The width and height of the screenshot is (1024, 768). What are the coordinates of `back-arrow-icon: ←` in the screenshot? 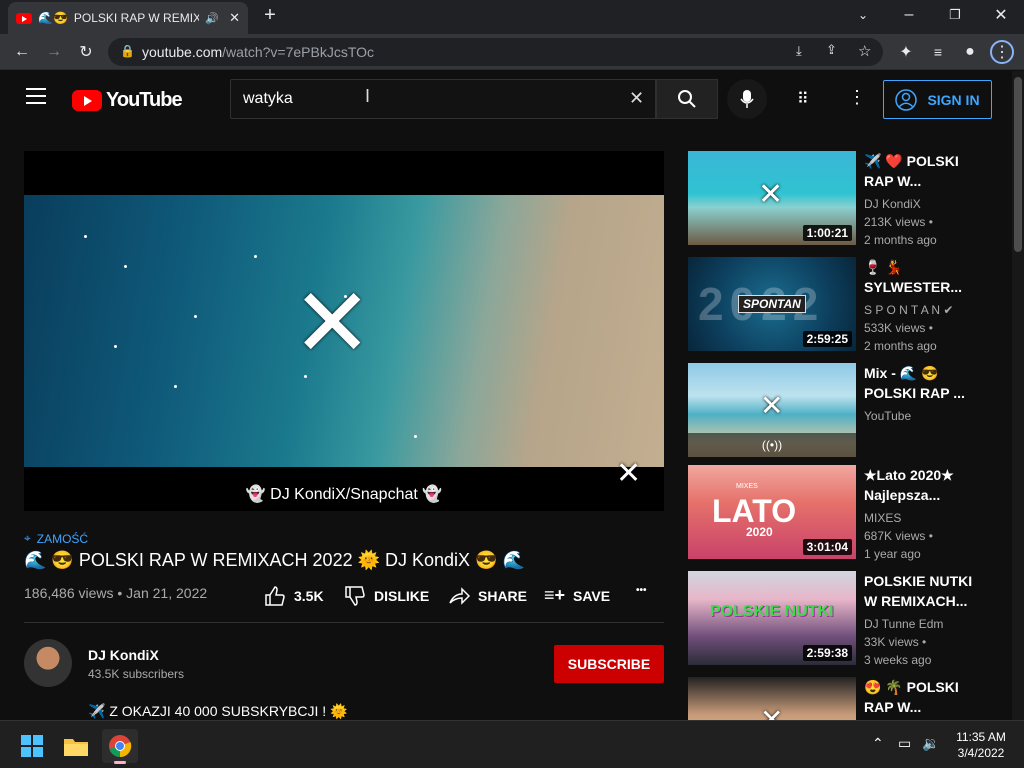 It's located at (22, 52).